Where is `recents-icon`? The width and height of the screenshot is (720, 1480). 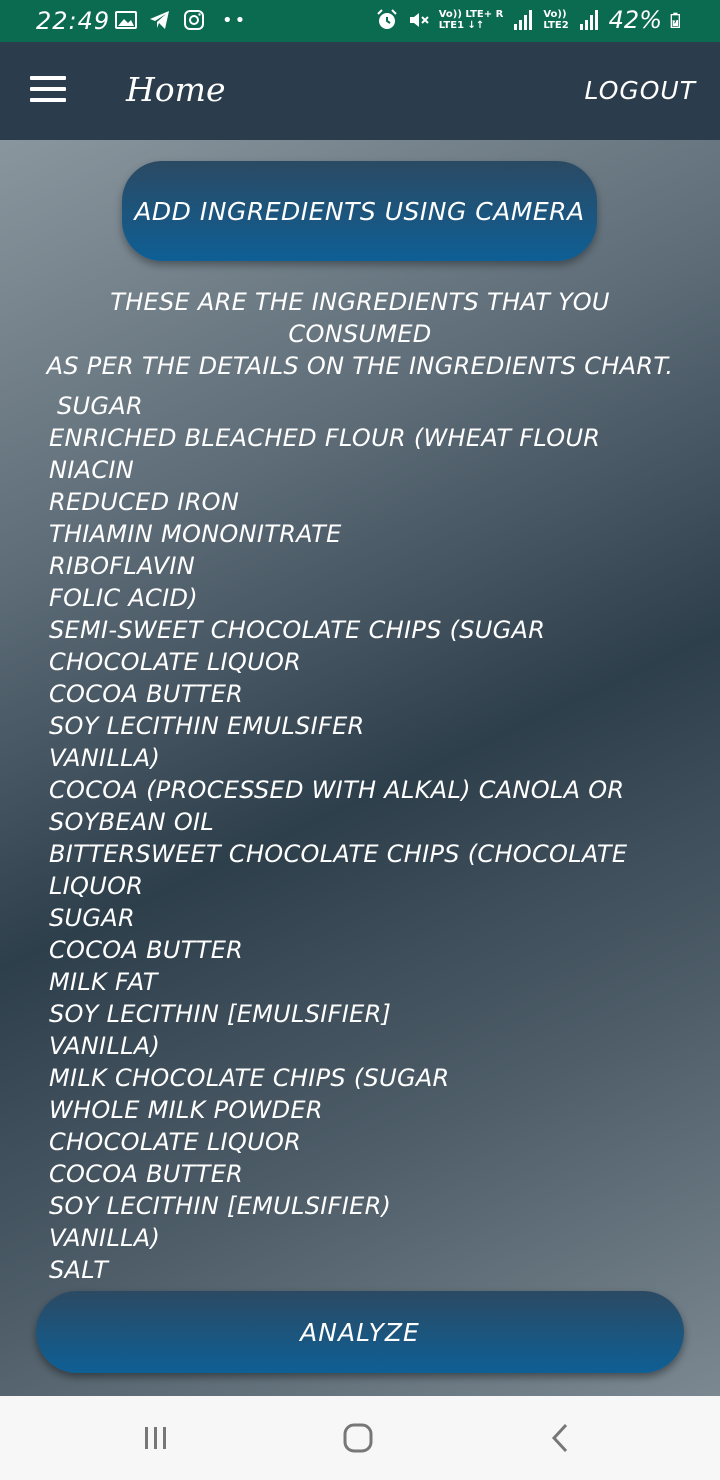 recents-icon is located at coordinates (156, 1438).